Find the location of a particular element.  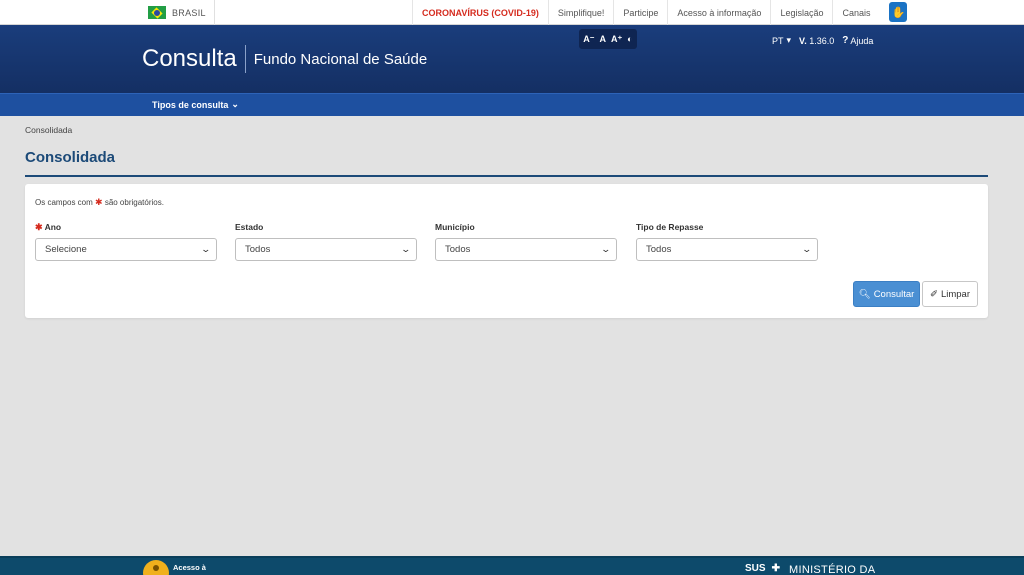

brazil-flag-icon is located at coordinates (157, 12).